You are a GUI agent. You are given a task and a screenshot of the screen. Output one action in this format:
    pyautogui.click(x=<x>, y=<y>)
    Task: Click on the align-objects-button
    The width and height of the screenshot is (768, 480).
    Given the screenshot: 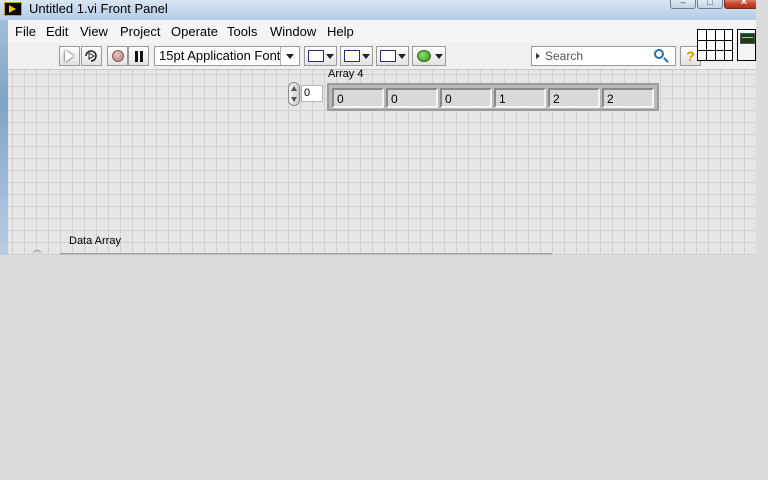 What is the action you would take?
    pyautogui.click(x=320, y=56)
    